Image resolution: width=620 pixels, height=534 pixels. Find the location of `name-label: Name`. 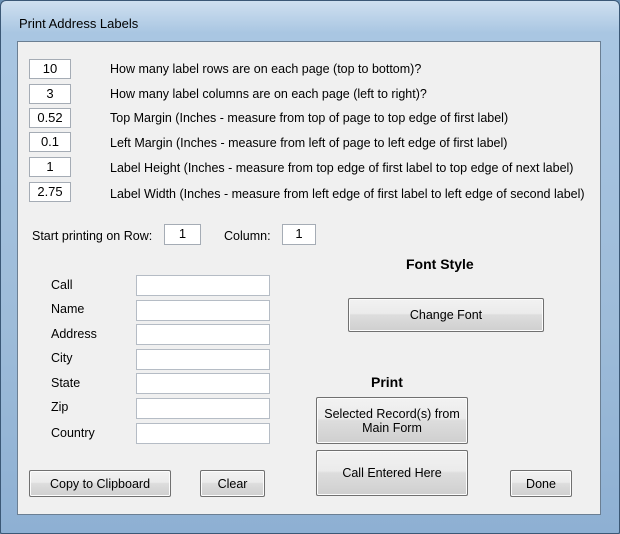

name-label: Name is located at coordinates (68, 309).